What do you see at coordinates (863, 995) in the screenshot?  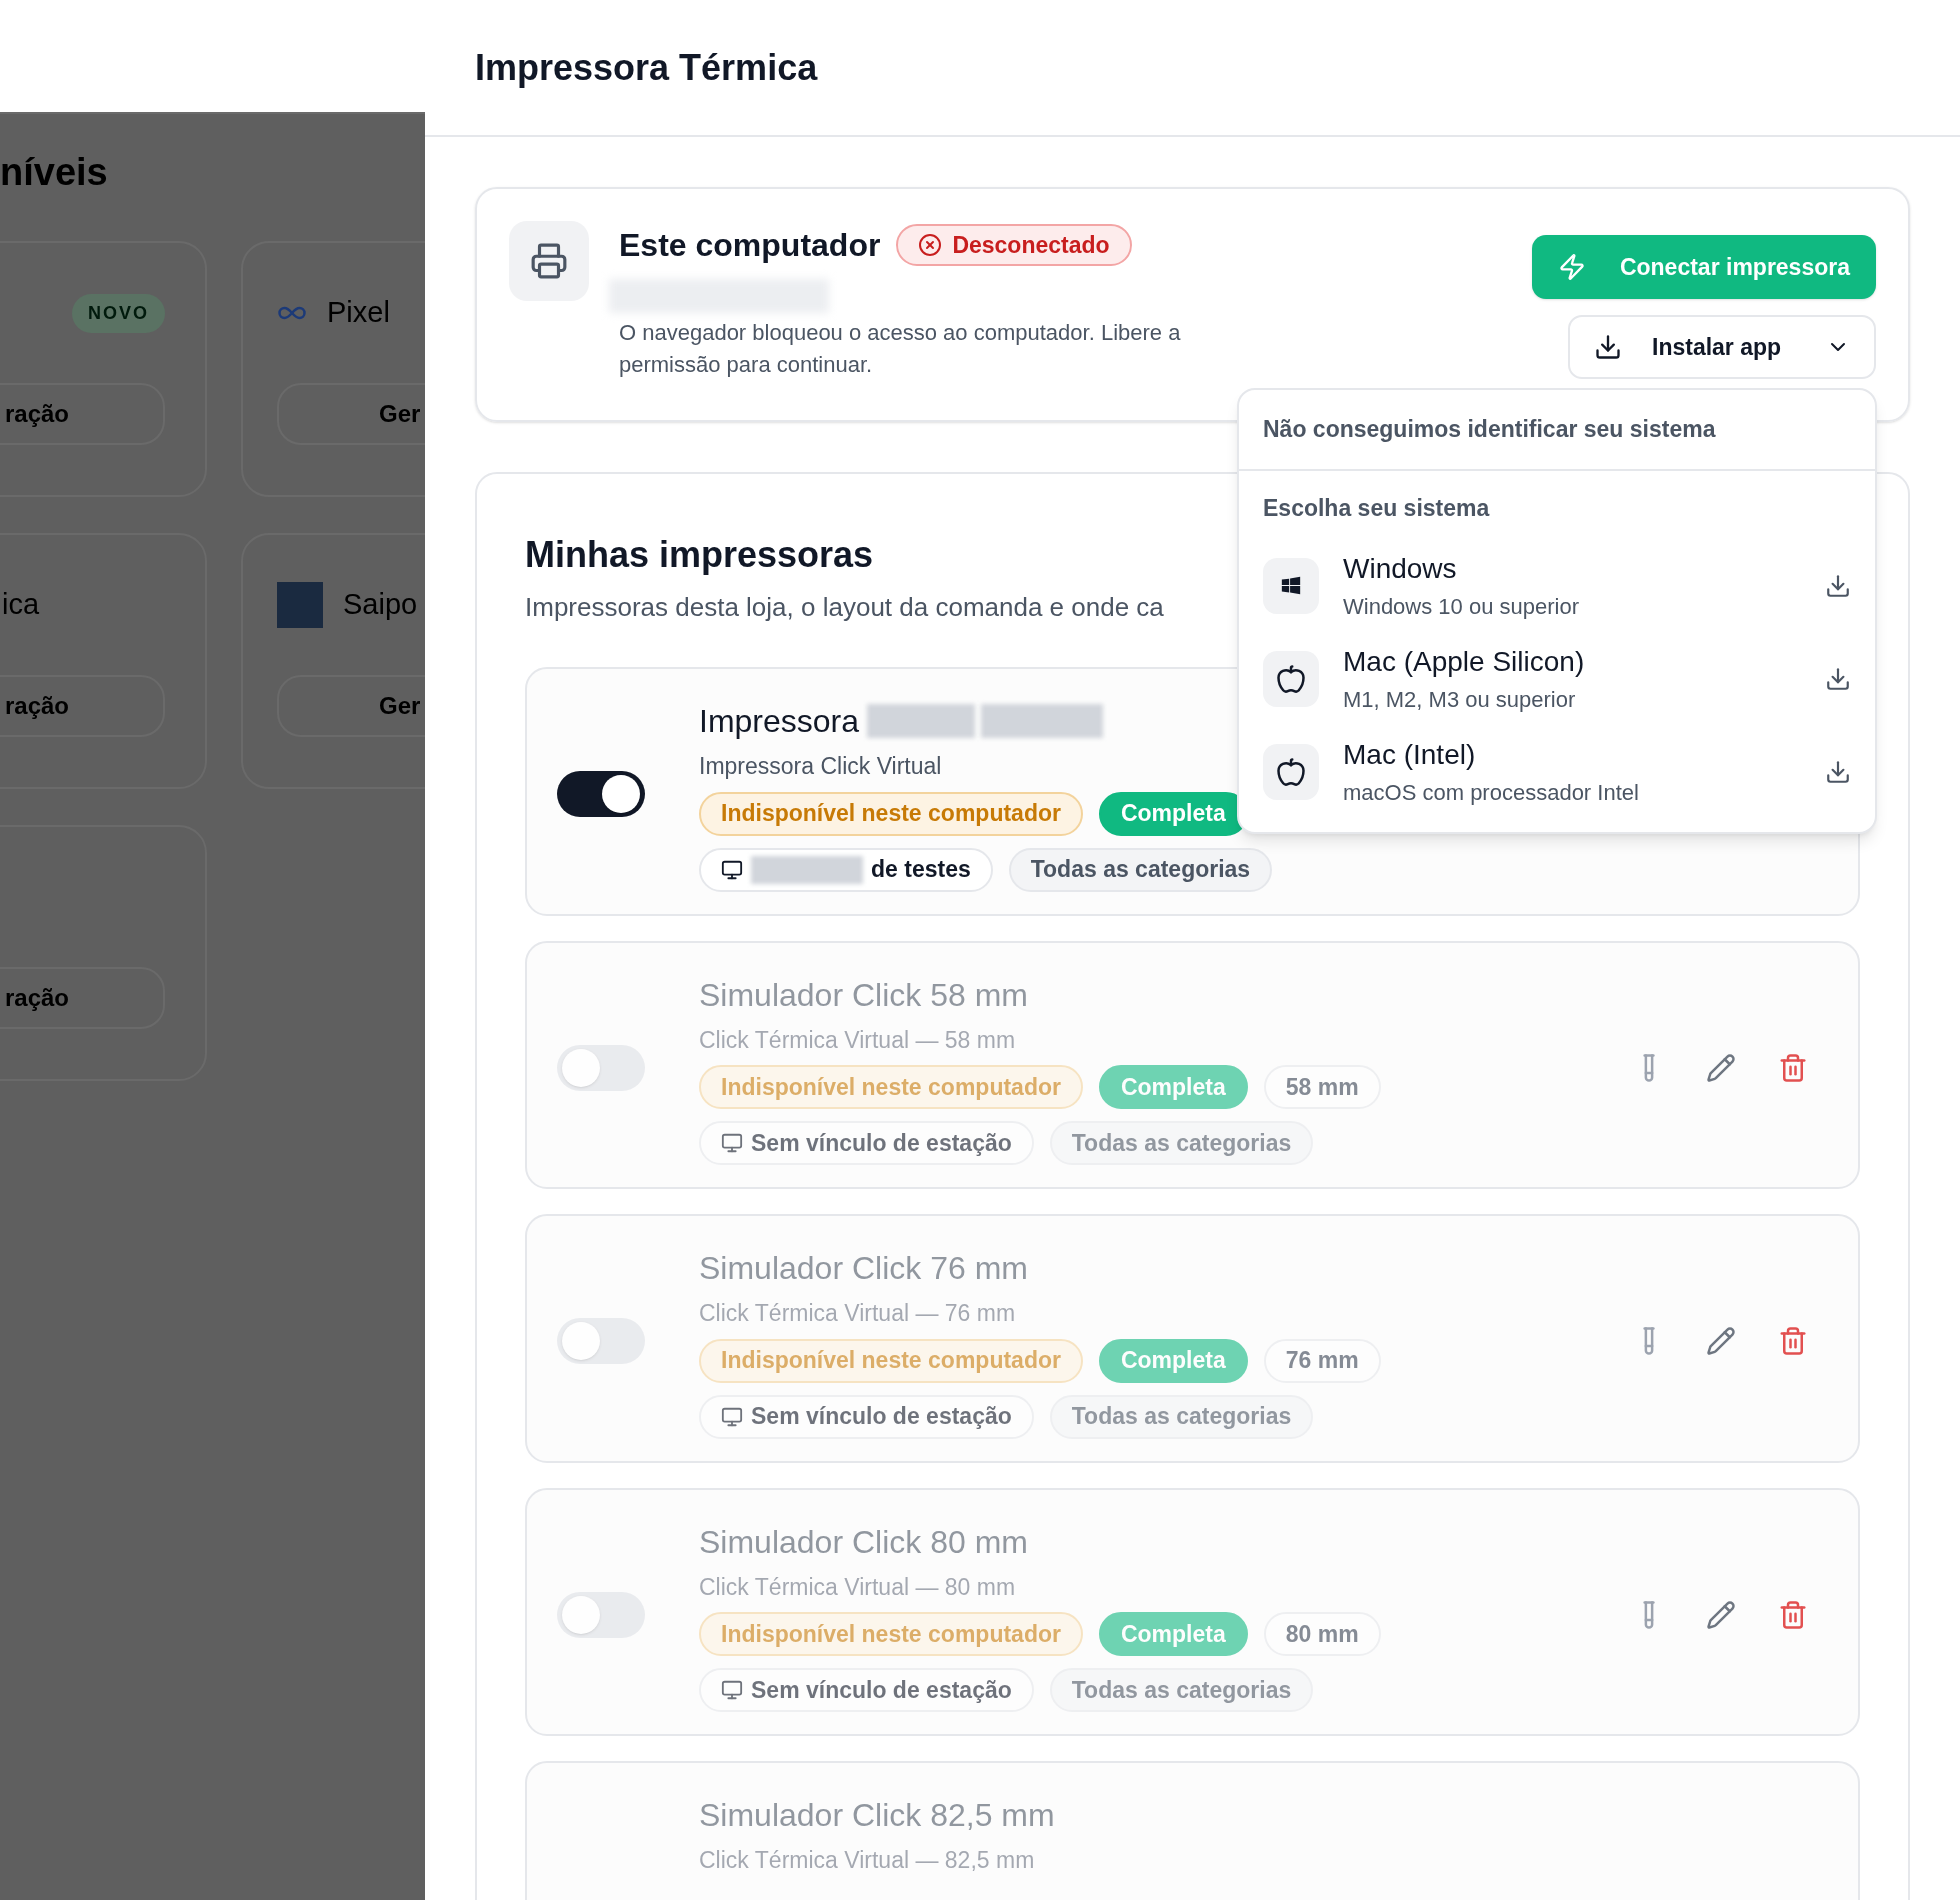 I see `printer-name: Simulador Click 58 mm` at bounding box center [863, 995].